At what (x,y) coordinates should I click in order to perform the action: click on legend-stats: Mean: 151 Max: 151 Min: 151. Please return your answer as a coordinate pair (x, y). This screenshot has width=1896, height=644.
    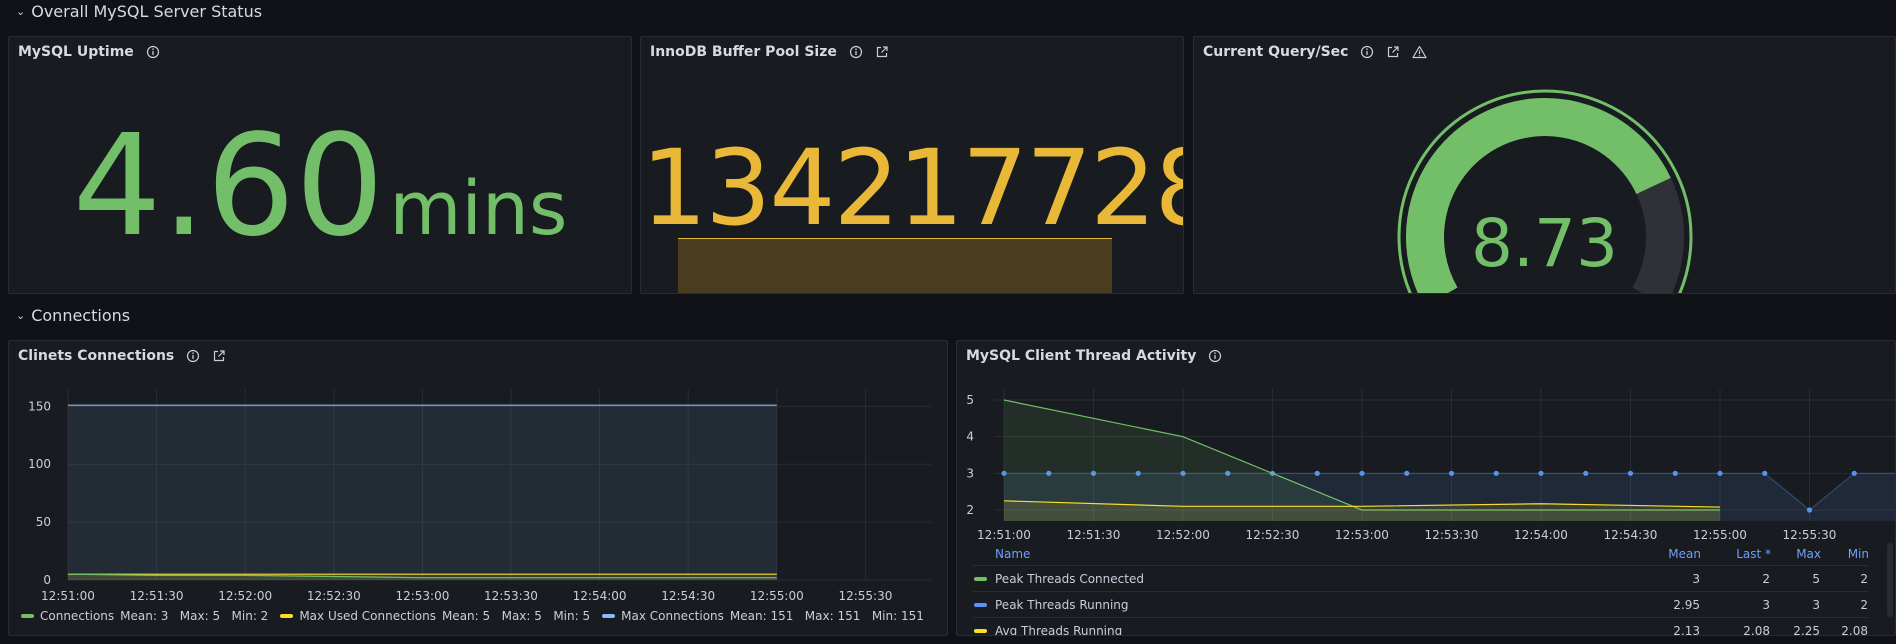
    Looking at the image, I should click on (826, 616).